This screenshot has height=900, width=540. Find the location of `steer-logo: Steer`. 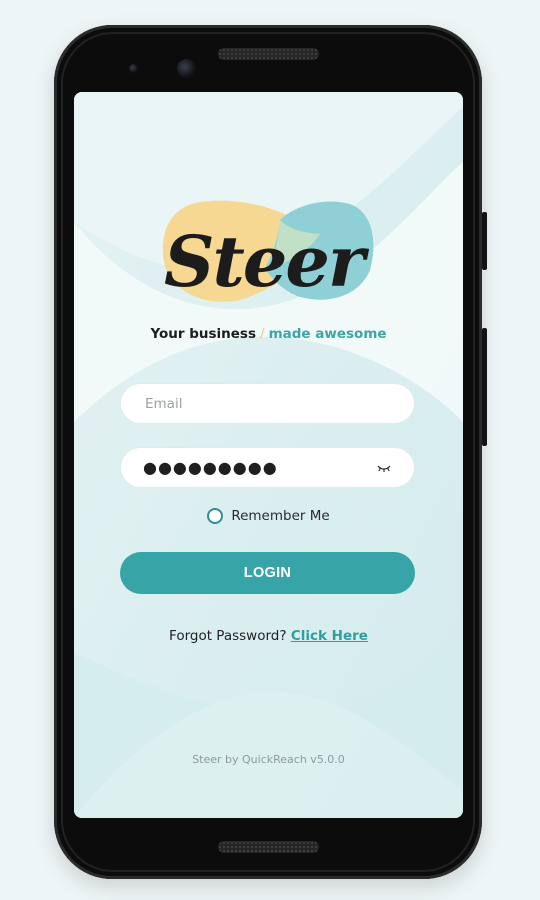

steer-logo: Steer is located at coordinates (268, 251).